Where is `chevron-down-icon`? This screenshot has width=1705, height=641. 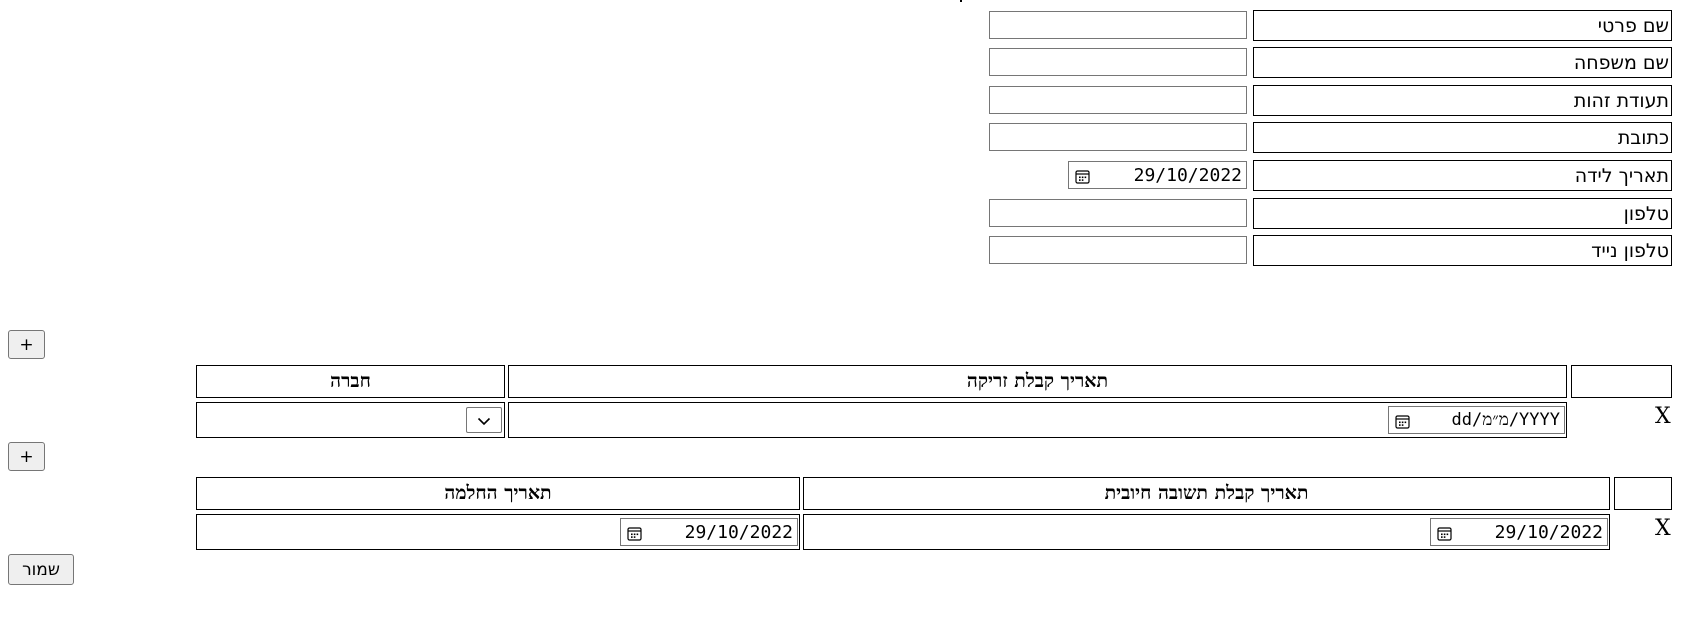
chevron-down-icon is located at coordinates (484, 420).